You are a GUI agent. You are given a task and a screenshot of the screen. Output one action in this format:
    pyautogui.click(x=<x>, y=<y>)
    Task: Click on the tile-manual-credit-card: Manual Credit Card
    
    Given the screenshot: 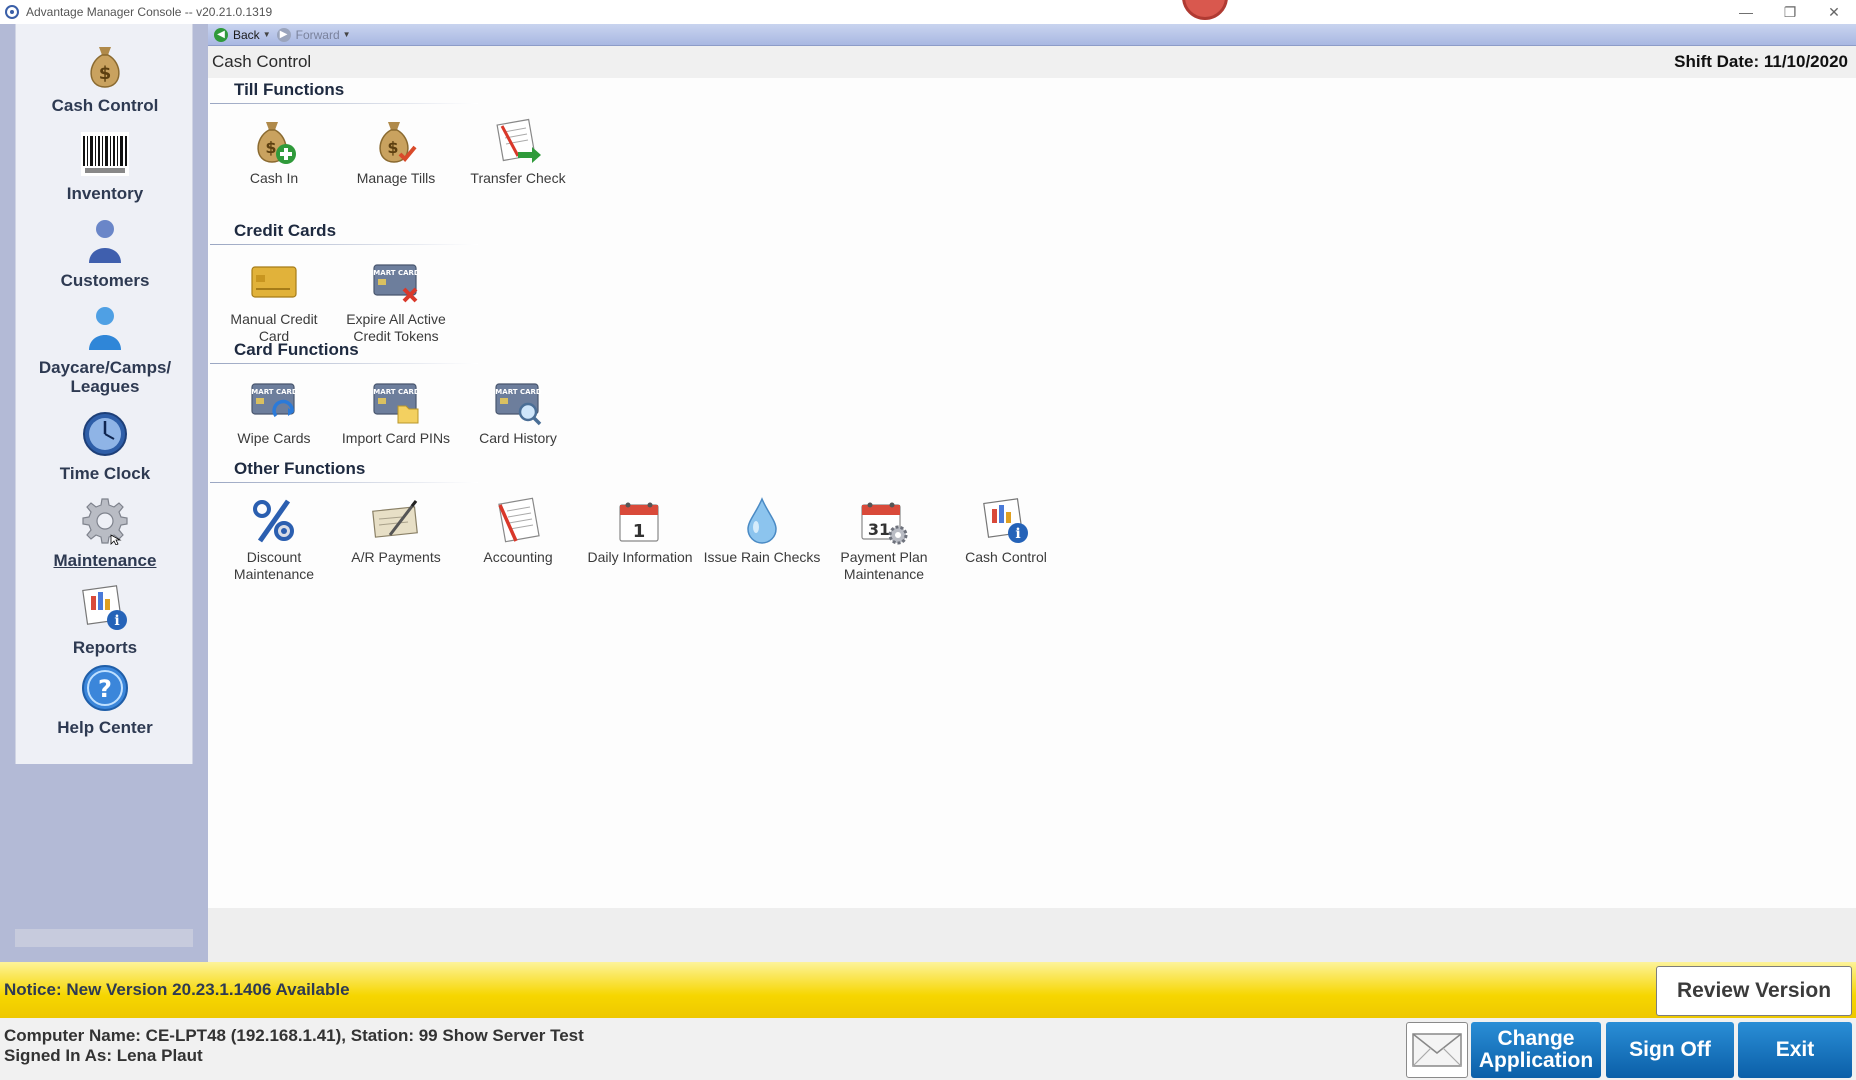 What is the action you would take?
    pyautogui.click(x=274, y=302)
    